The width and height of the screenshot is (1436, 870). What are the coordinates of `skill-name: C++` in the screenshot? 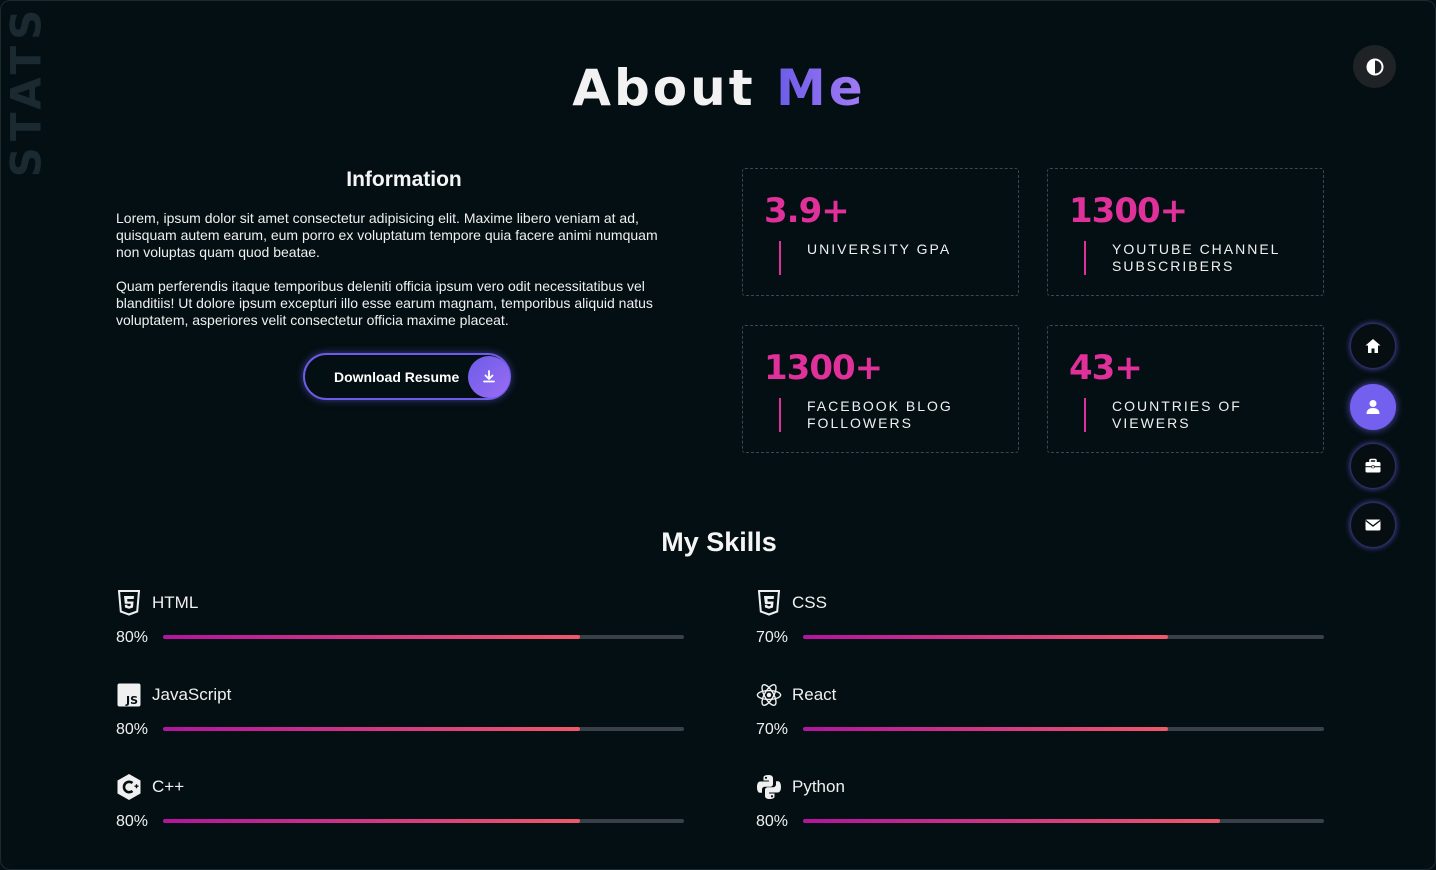 It's located at (168, 786).